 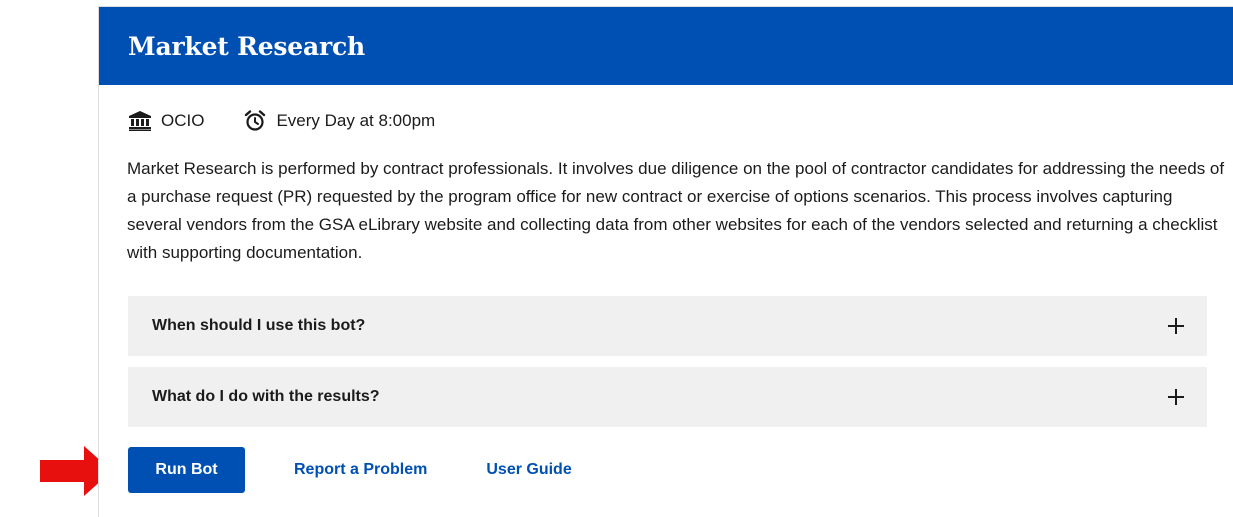 What do you see at coordinates (259, 325) in the screenshot?
I see `accordion-label: When should I use this bot?` at bounding box center [259, 325].